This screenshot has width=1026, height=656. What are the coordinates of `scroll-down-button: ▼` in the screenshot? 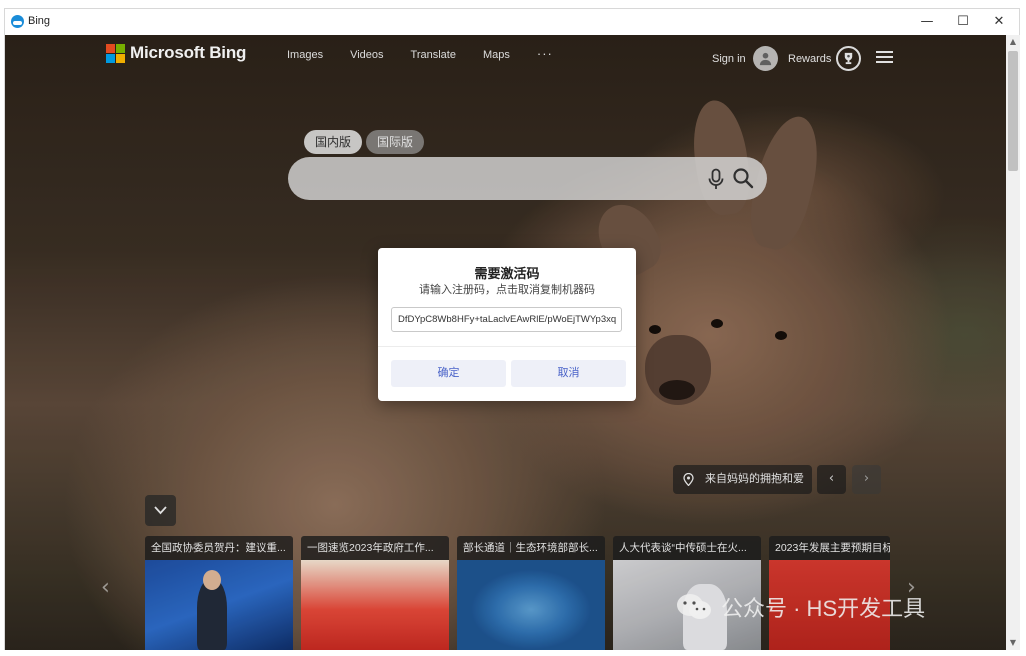 It's located at (1013, 643).